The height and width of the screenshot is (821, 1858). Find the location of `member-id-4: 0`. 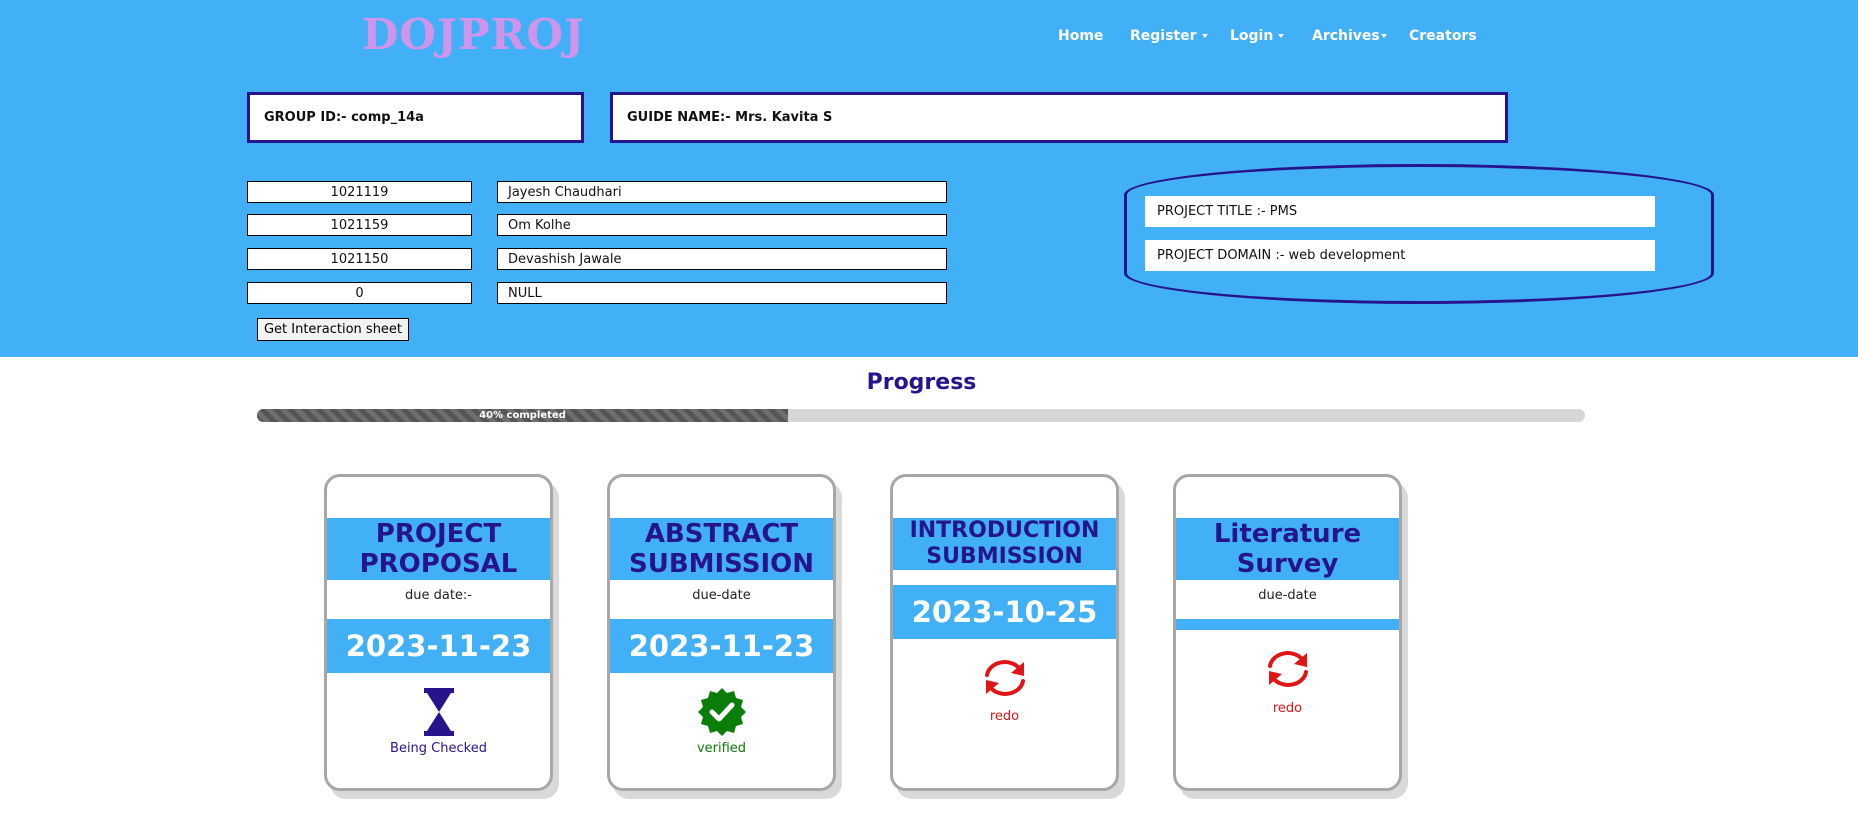

member-id-4: 0 is located at coordinates (359, 293).